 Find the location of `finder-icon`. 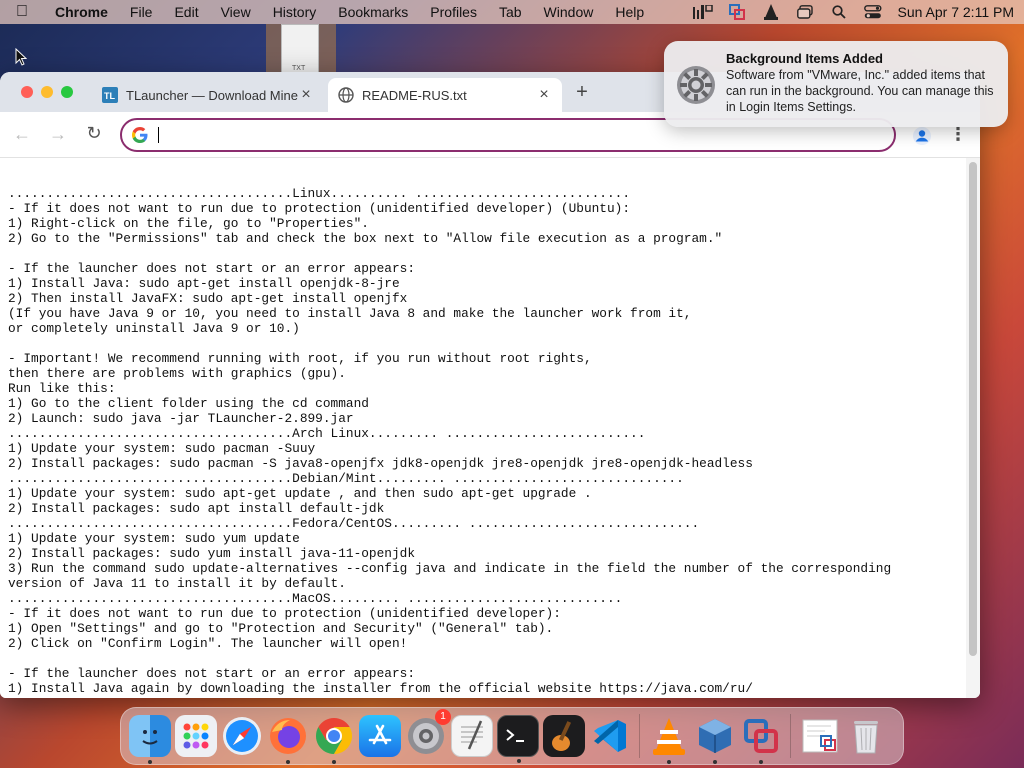

finder-icon is located at coordinates (150, 739).